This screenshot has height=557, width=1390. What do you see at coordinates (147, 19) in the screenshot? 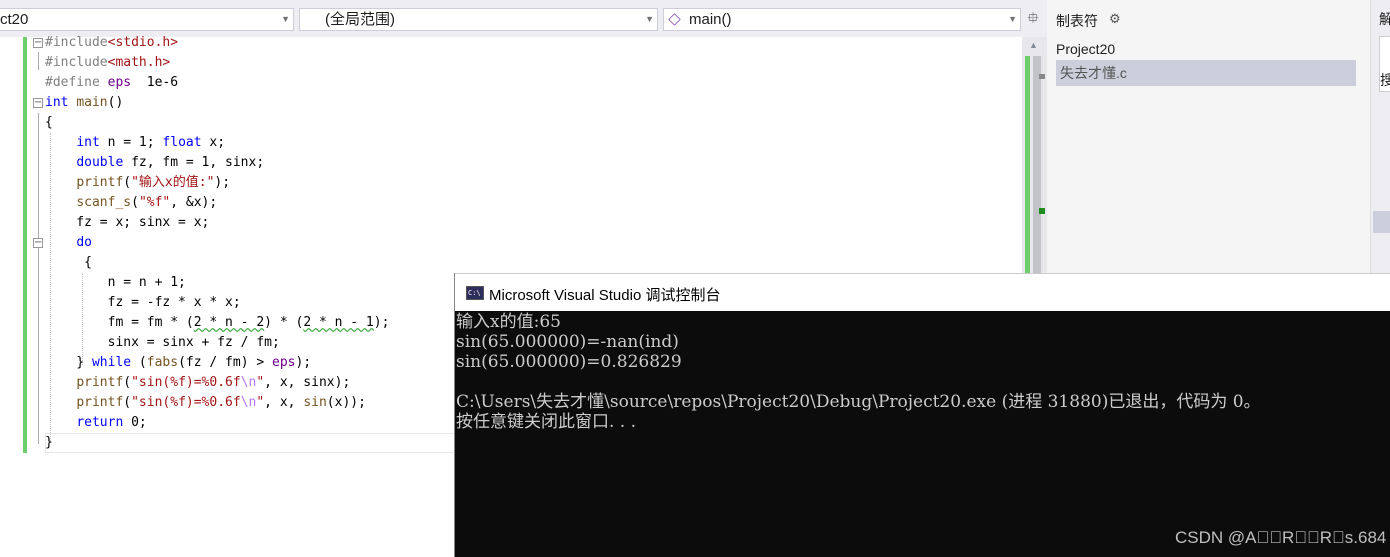
I see `project-dropdown: ct20 ▼` at bounding box center [147, 19].